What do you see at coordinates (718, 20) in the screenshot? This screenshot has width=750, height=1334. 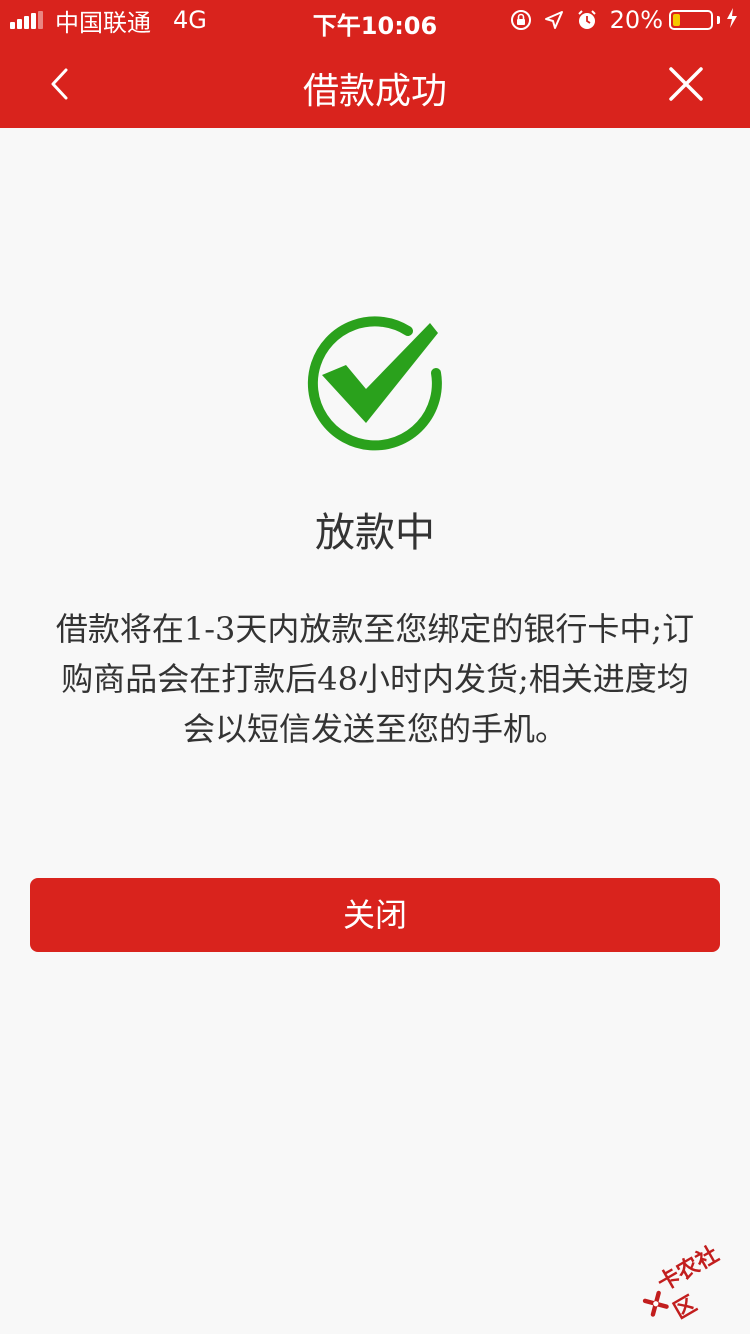 I see `battery-tip` at bounding box center [718, 20].